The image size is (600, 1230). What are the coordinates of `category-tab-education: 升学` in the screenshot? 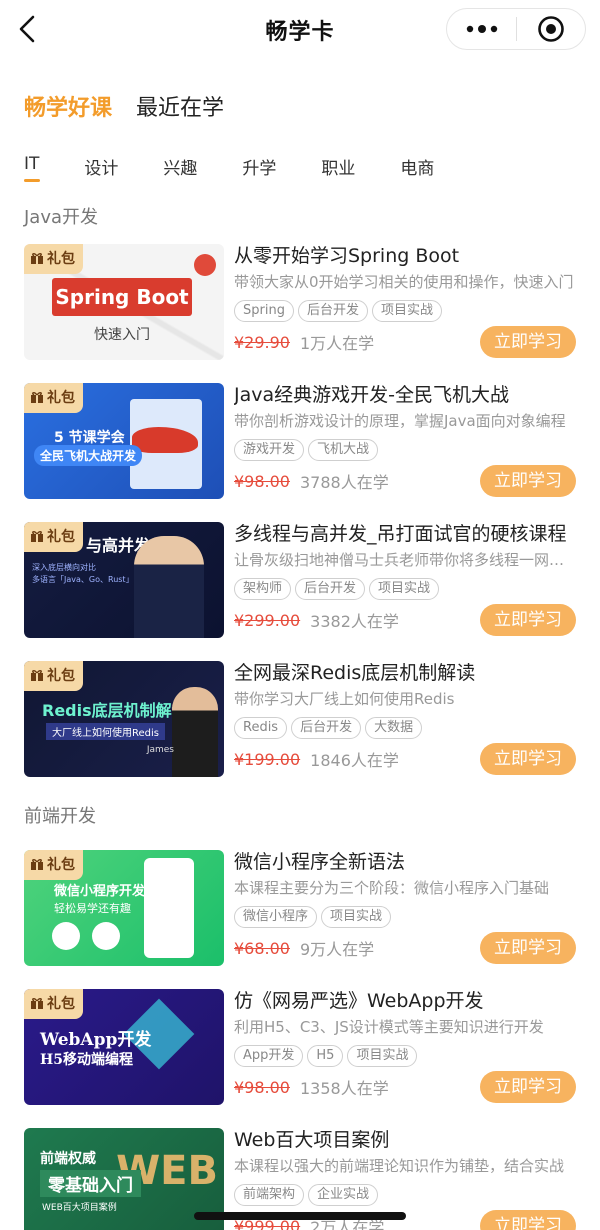 It's located at (259, 170).